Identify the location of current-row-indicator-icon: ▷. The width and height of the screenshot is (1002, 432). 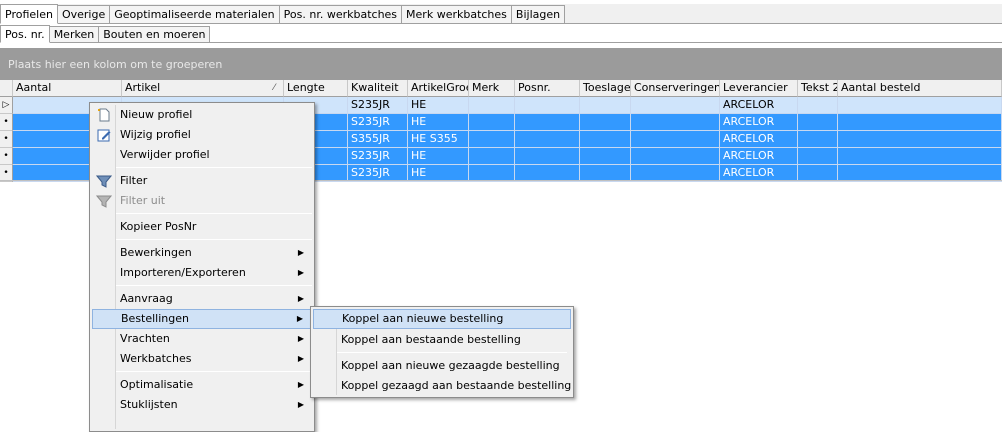
(6, 105).